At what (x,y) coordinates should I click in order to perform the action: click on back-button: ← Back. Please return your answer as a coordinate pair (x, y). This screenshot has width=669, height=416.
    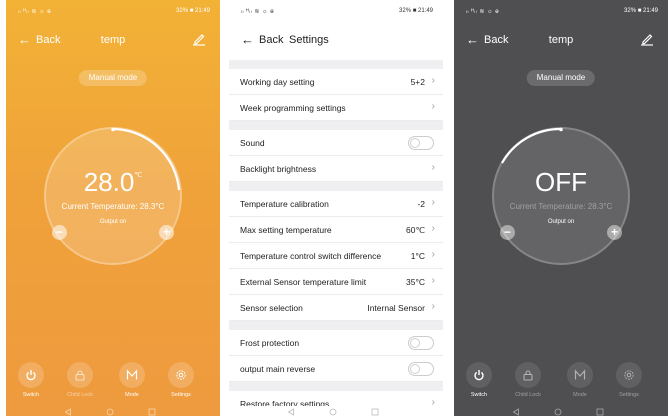
    Looking at the image, I should click on (262, 39).